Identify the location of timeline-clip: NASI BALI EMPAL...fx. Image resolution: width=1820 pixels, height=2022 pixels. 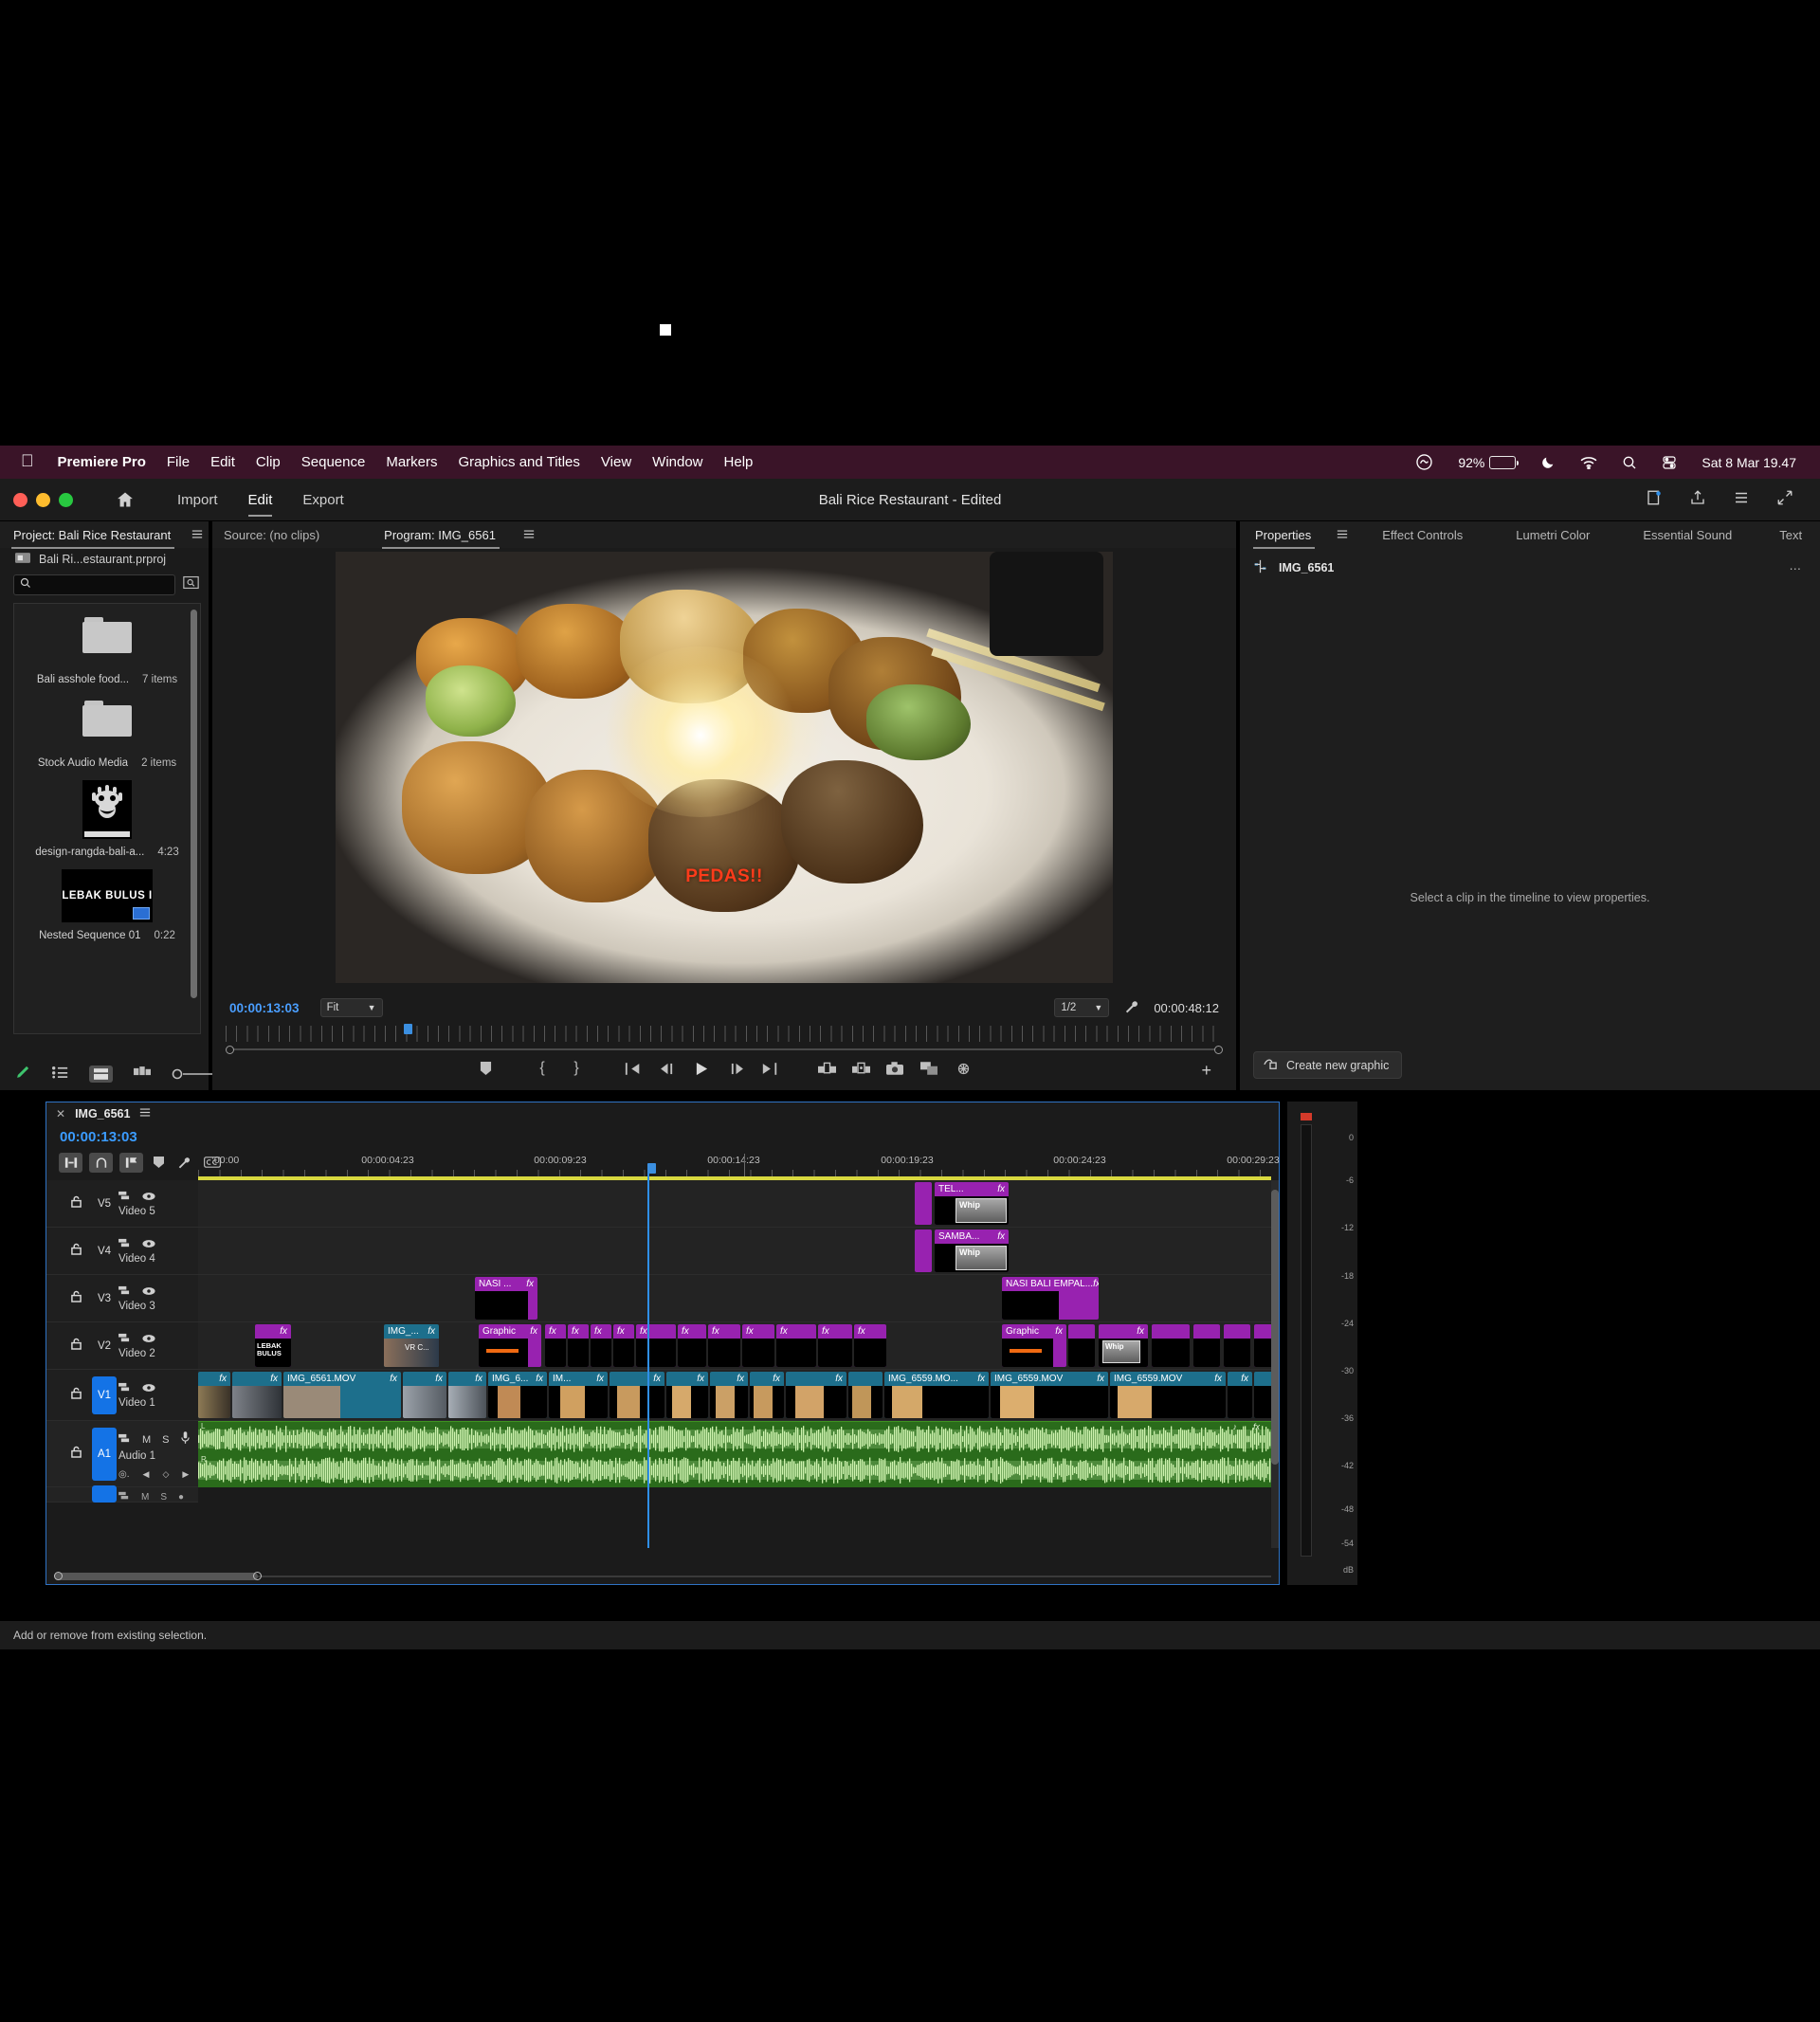
(1050, 1298).